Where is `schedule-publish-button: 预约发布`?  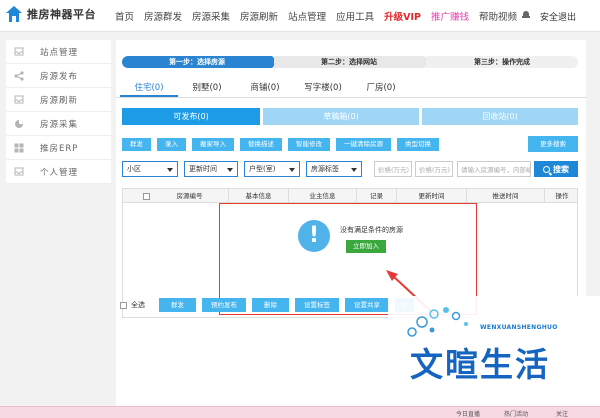
schedule-publish-button: 预约发布 is located at coordinates (224, 305).